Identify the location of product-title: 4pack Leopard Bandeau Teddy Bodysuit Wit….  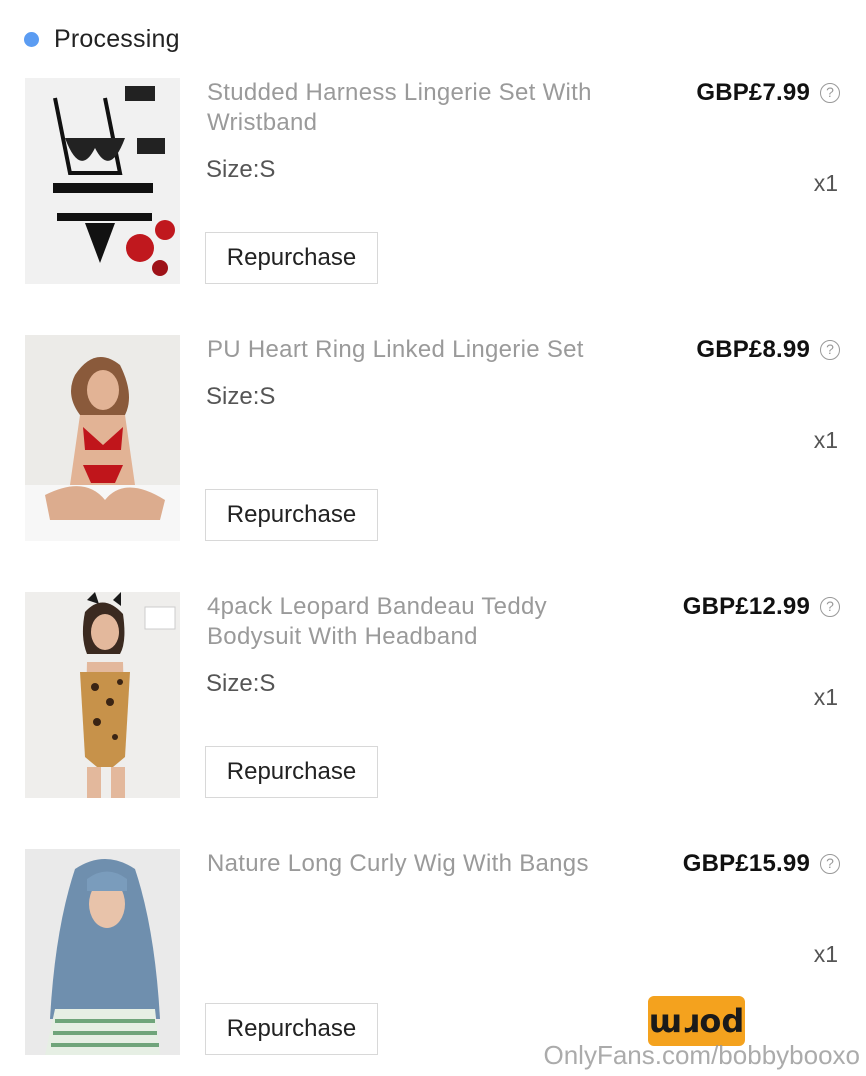
(422, 622).